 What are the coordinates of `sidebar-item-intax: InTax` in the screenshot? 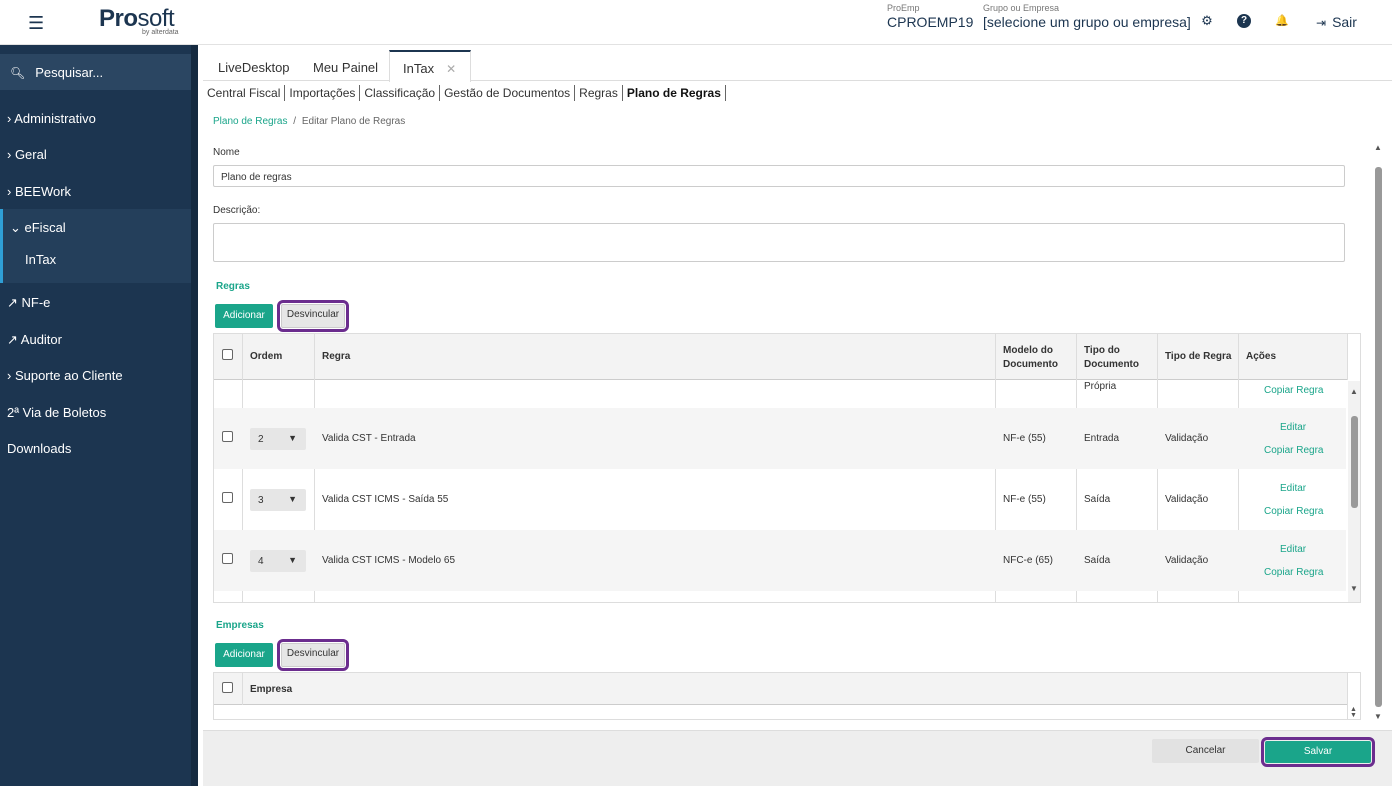 It's located at (95, 259).